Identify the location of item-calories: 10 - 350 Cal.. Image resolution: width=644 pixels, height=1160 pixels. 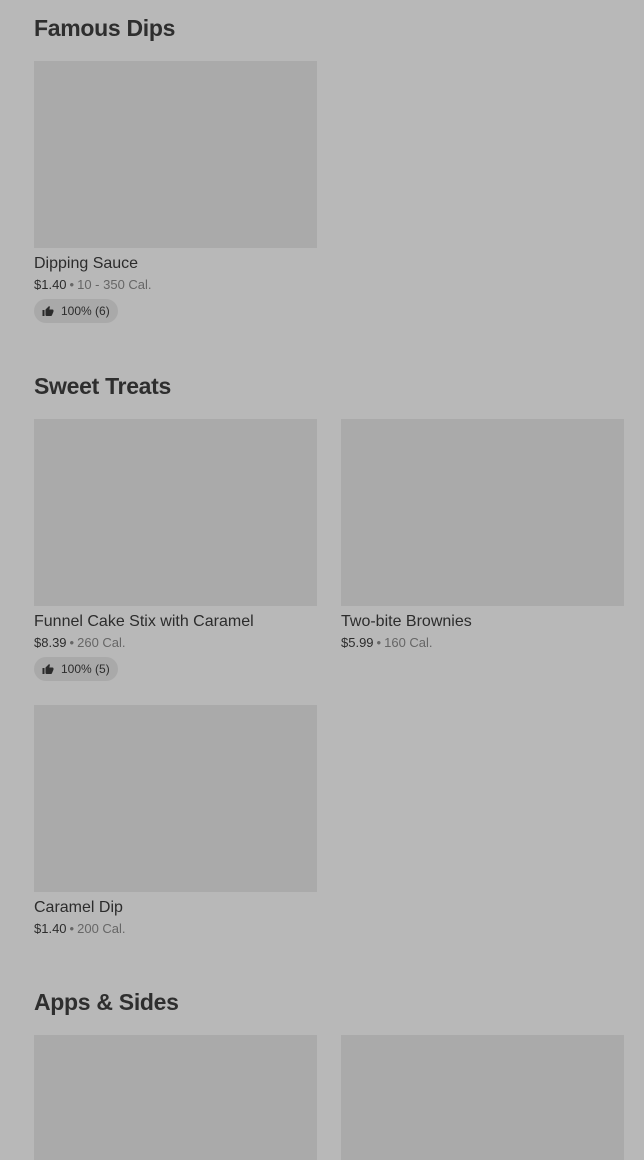
(114, 284).